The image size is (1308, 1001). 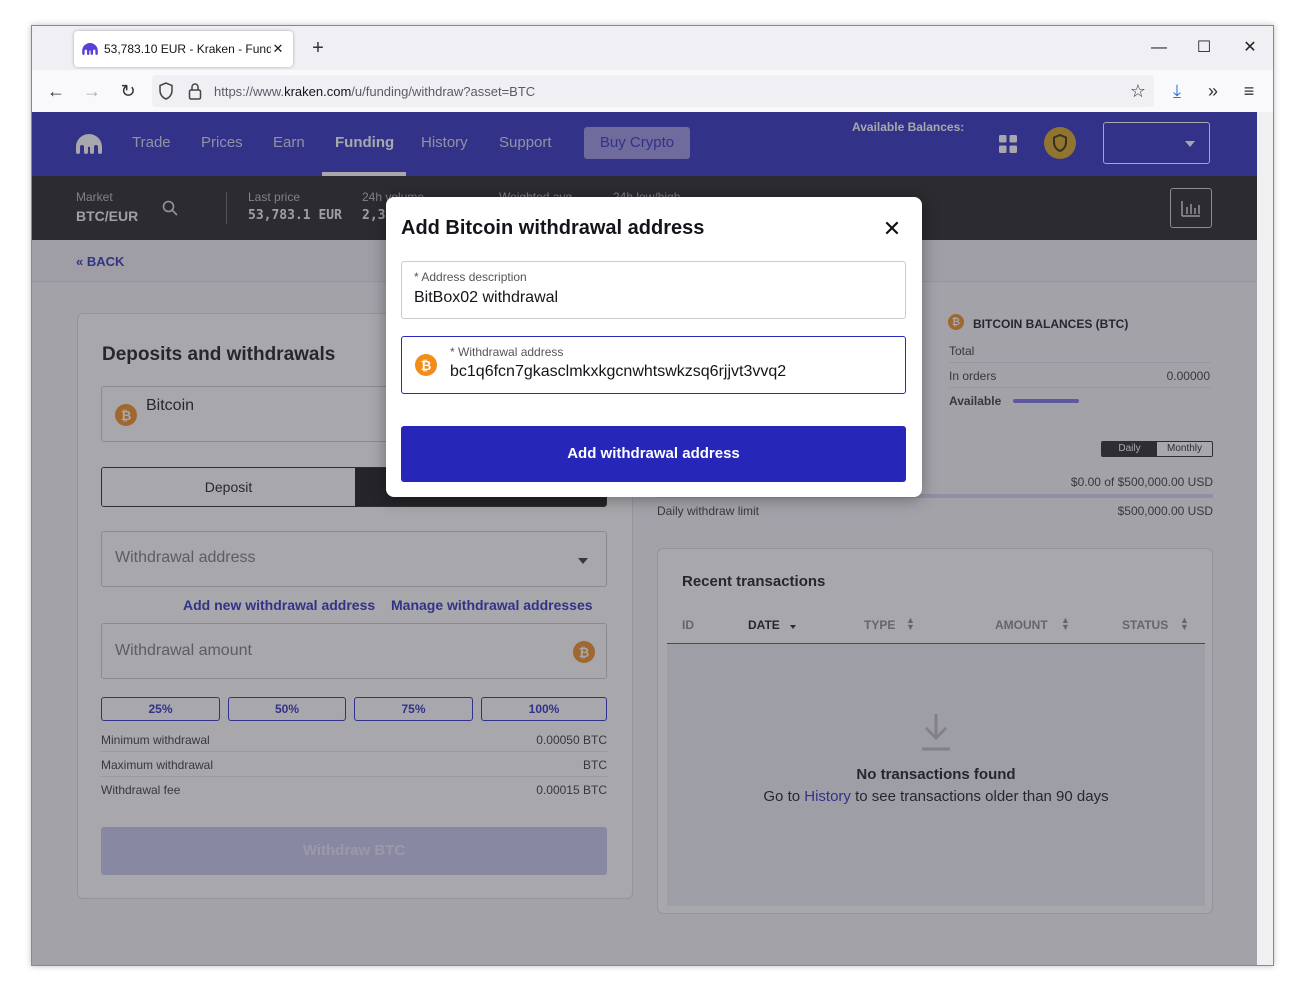 I want to click on minimize-icon: —, so click(x=1159, y=48).